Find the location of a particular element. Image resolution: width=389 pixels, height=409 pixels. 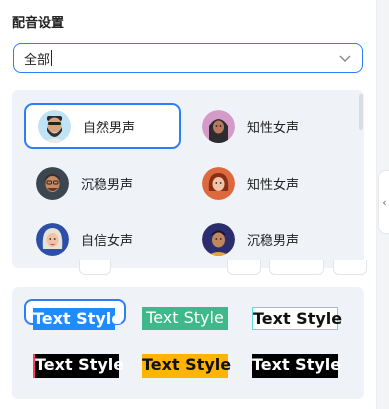

voice-label: 自信女声 is located at coordinates (107, 241).